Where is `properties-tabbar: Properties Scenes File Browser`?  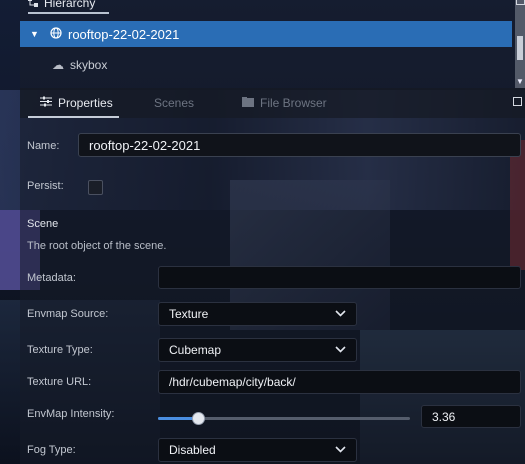
properties-tabbar: Properties Scenes File Browser is located at coordinates (272, 103).